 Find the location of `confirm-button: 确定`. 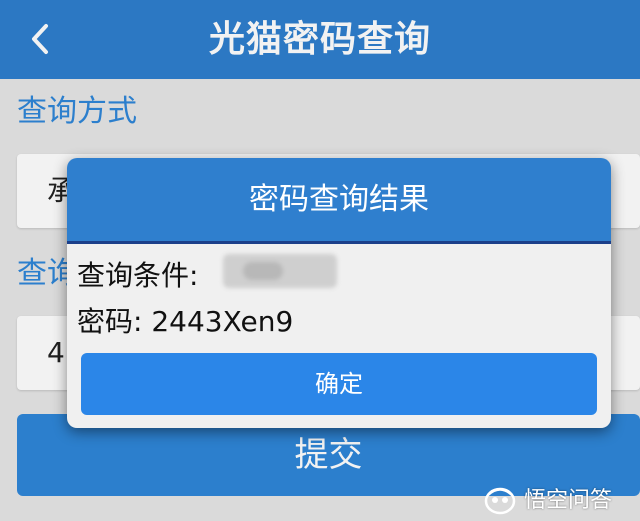

confirm-button: 确定 is located at coordinates (339, 384).